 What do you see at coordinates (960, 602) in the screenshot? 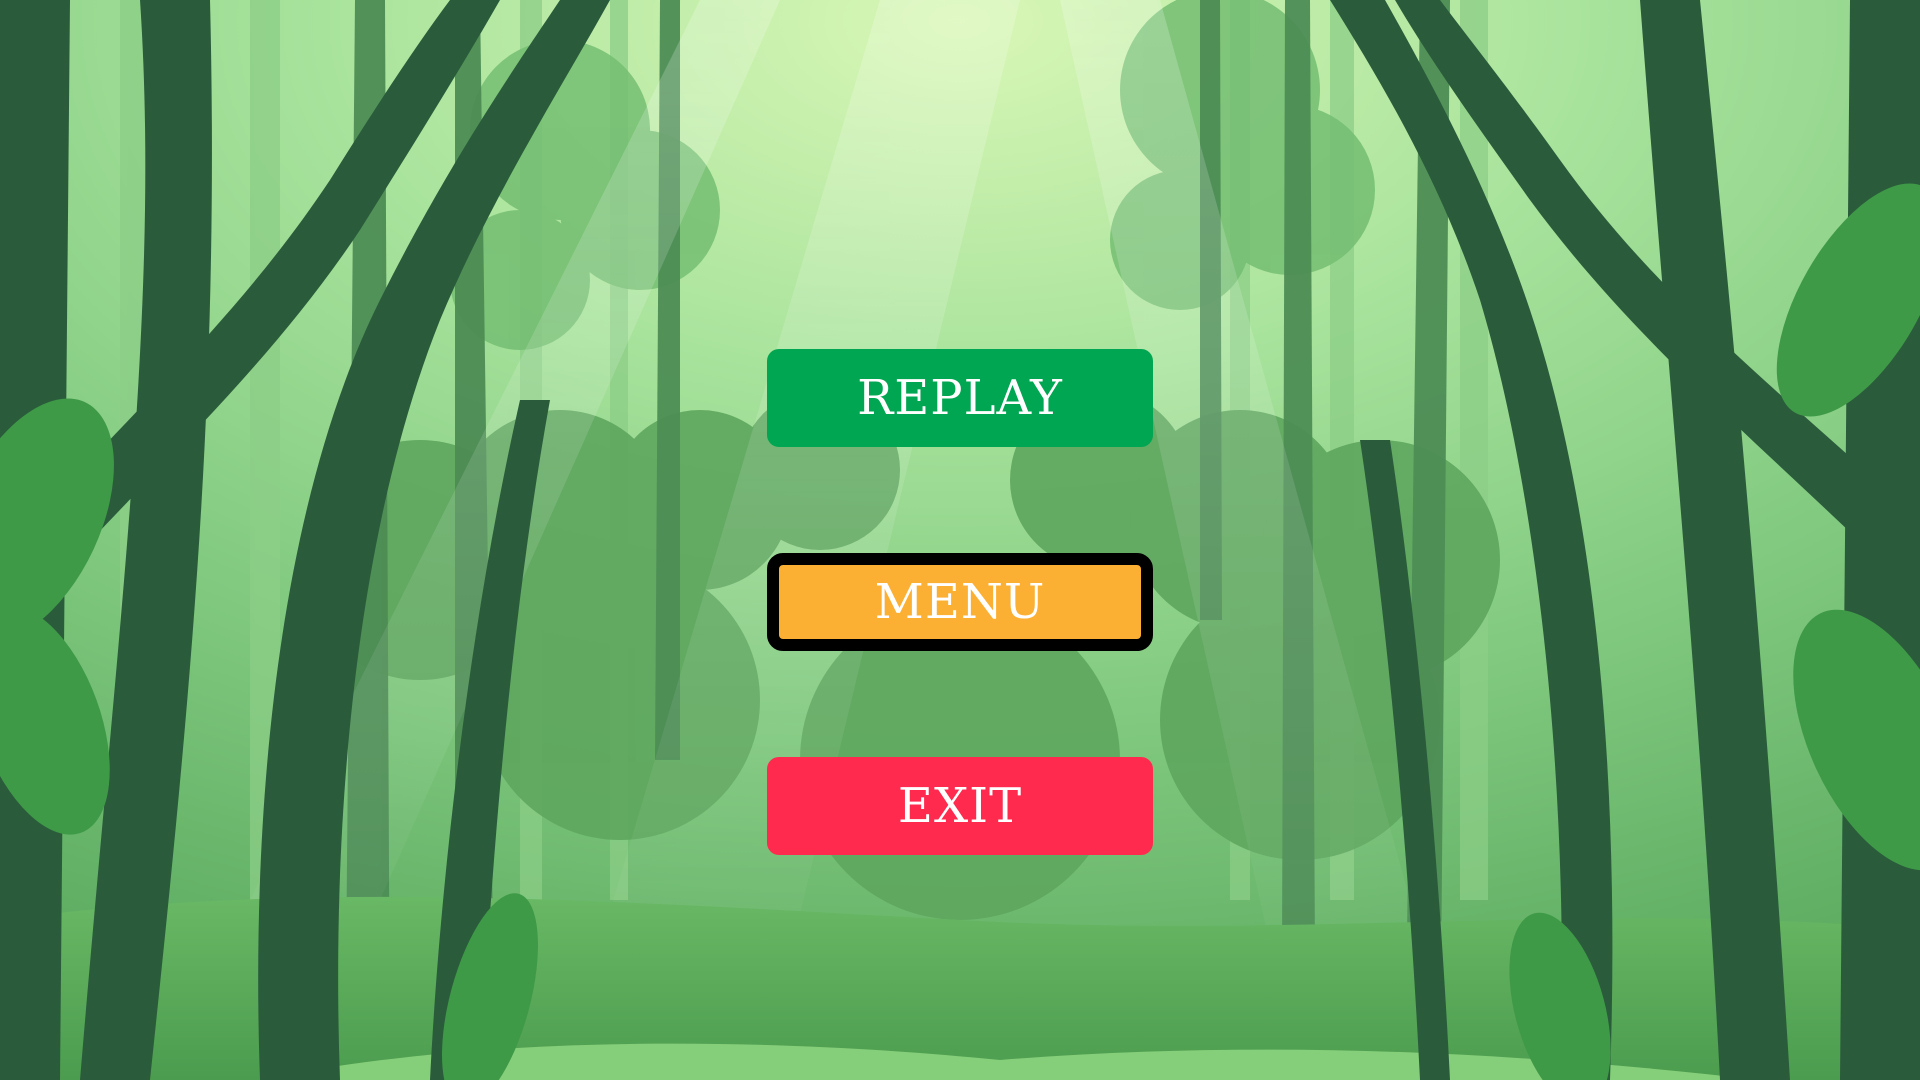
I see `menu-button: MENU` at bounding box center [960, 602].